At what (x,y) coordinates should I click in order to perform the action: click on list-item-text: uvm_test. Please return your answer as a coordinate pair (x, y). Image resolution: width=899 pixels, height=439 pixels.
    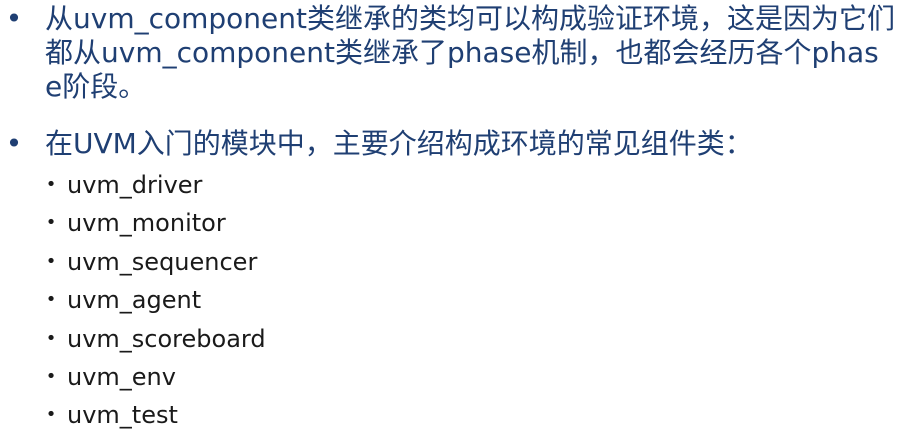
    Looking at the image, I should click on (122, 415).